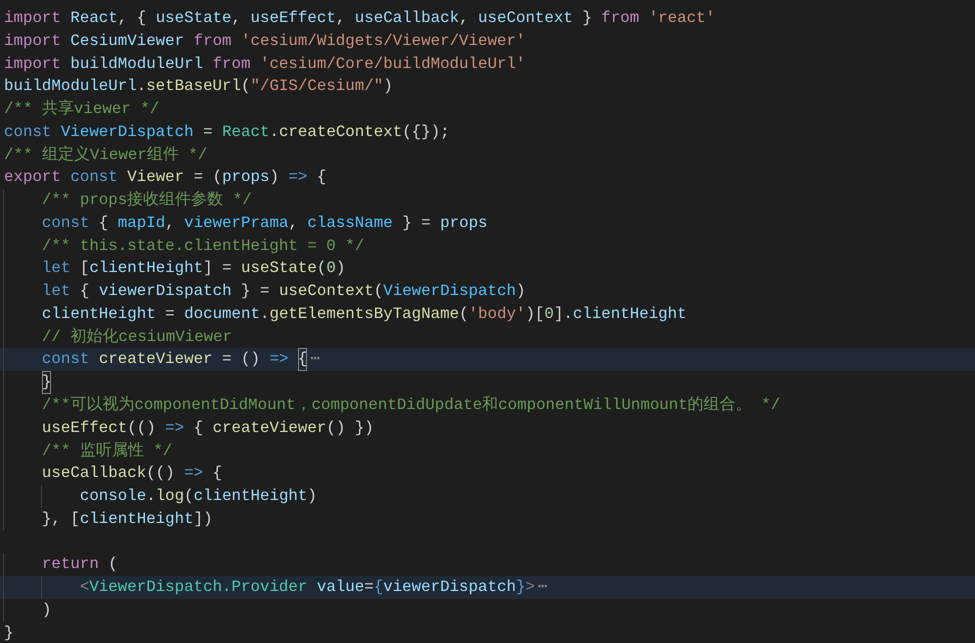  Describe the element at coordinates (487, 246) in the screenshot. I see `code-line: /** this.state.clientHeight = 0 */` at that location.